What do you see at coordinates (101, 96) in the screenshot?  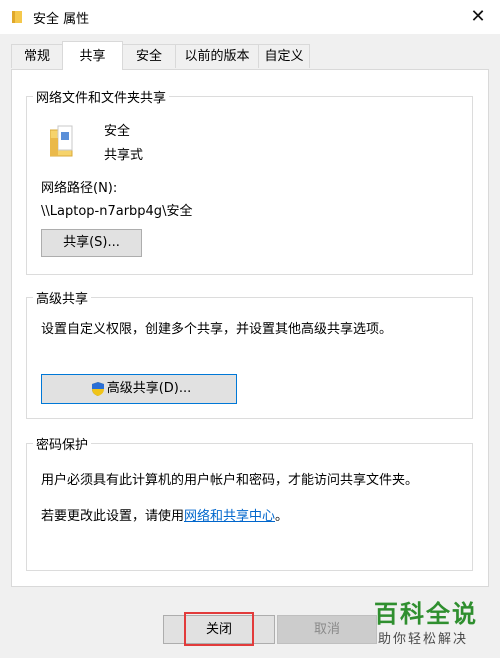 I see `group-title: 网络文件和文件夹共享` at bounding box center [101, 96].